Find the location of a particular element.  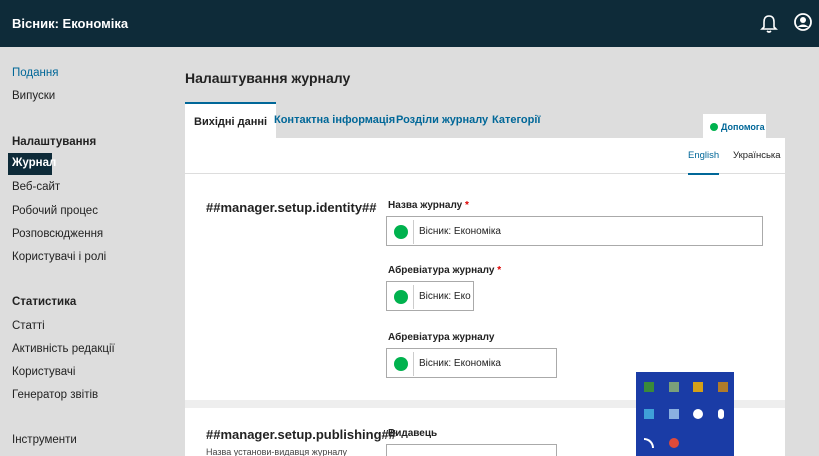

identity-section-title: ##manager.setup.identity## is located at coordinates (291, 207).